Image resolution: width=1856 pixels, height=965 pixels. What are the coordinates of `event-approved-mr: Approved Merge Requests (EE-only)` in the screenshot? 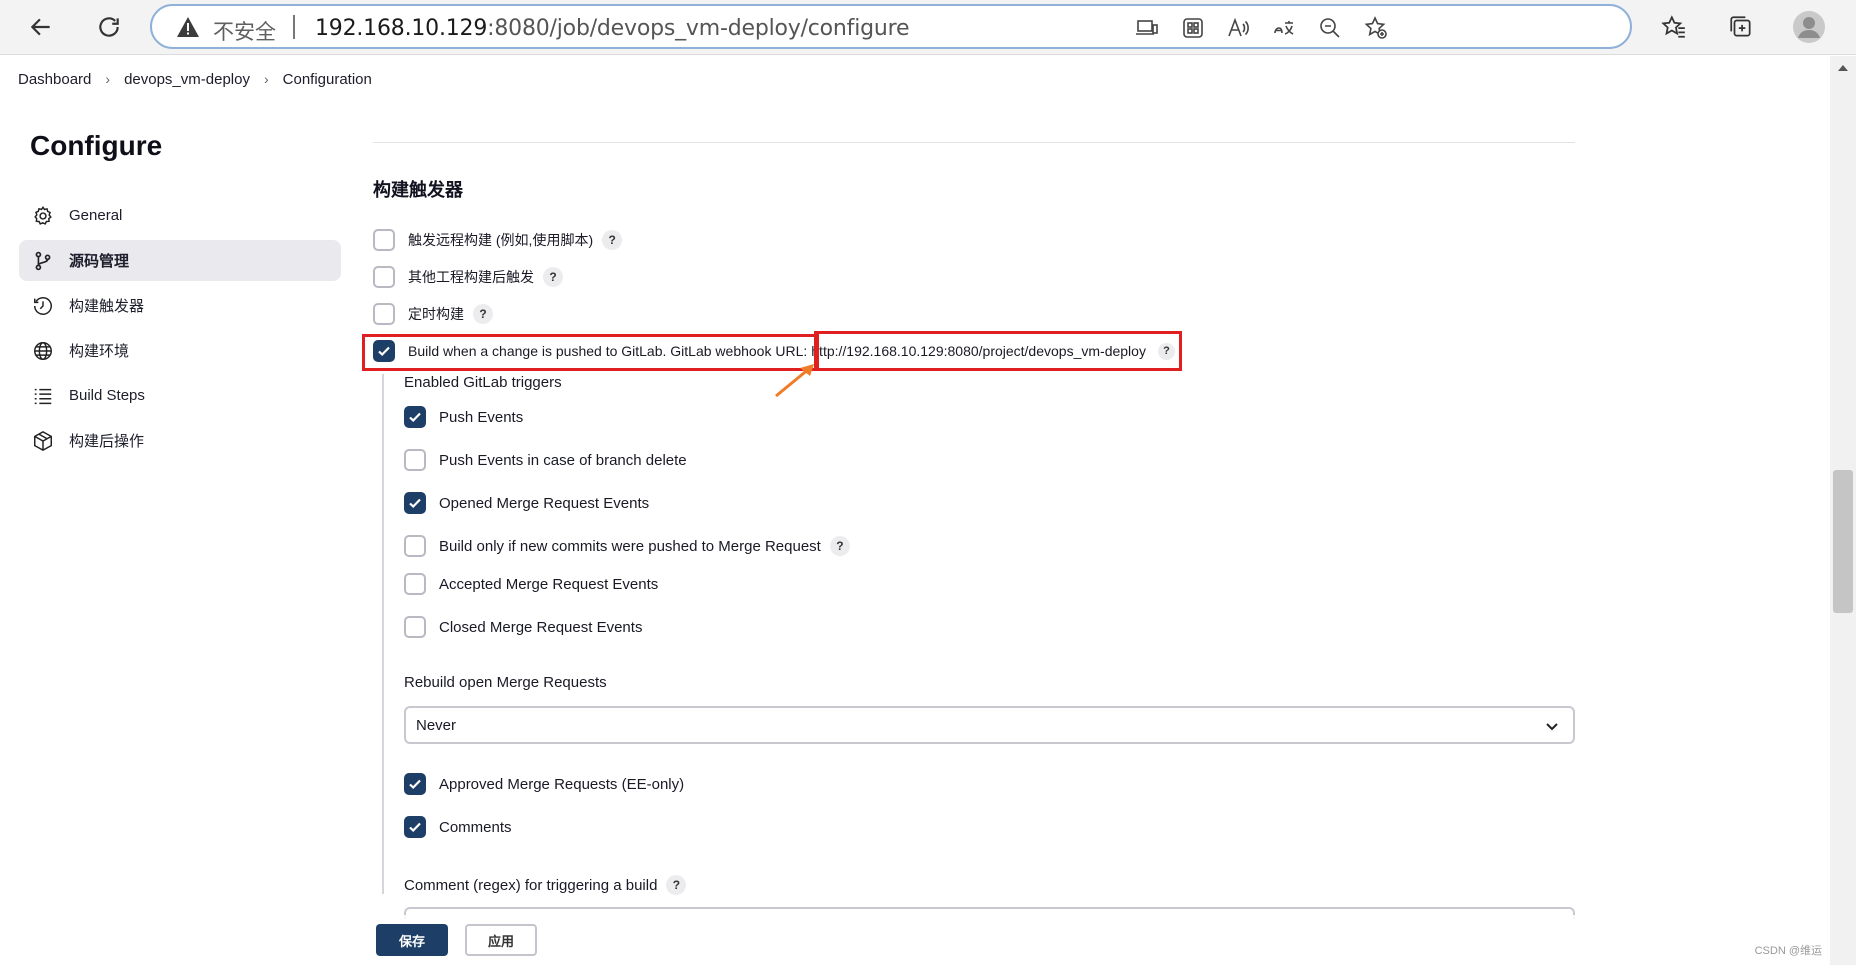 It's located at (544, 784).